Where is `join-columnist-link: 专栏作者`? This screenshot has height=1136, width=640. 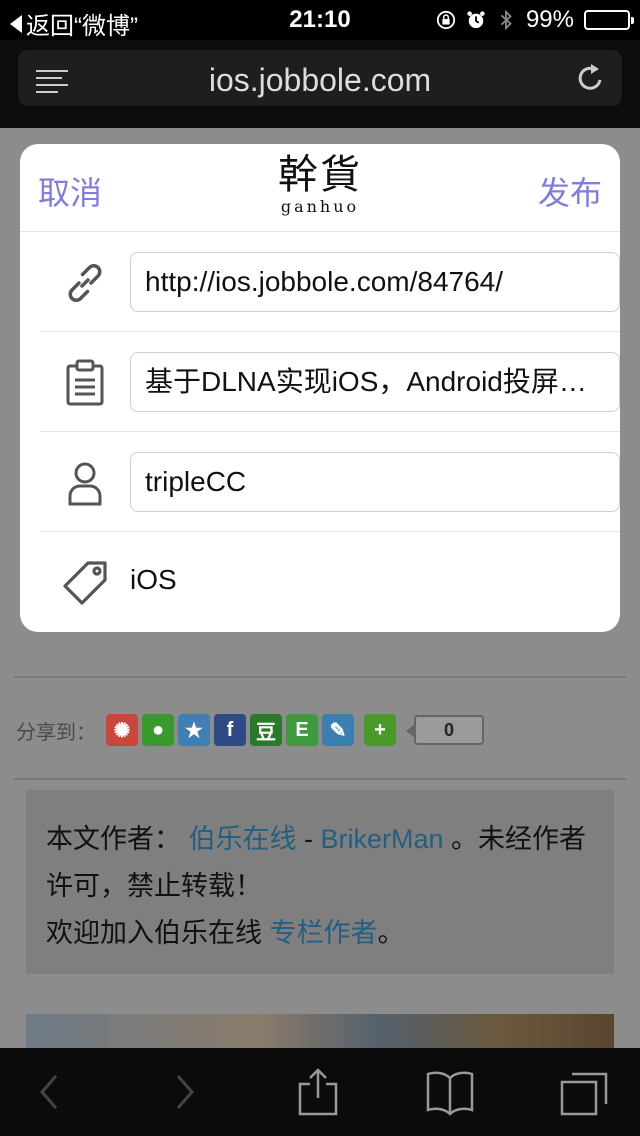 join-columnist-link: 专栏作者 is located at coordinates (324, 933).